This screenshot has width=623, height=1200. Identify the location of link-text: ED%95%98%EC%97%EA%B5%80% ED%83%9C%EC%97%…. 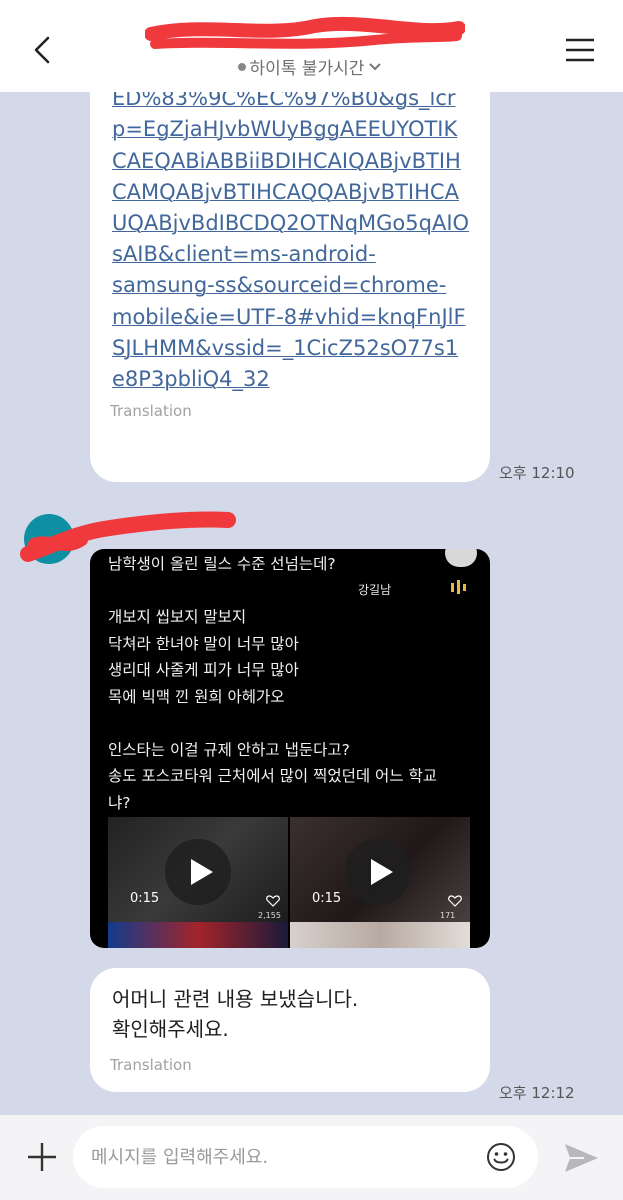
(297, 243).